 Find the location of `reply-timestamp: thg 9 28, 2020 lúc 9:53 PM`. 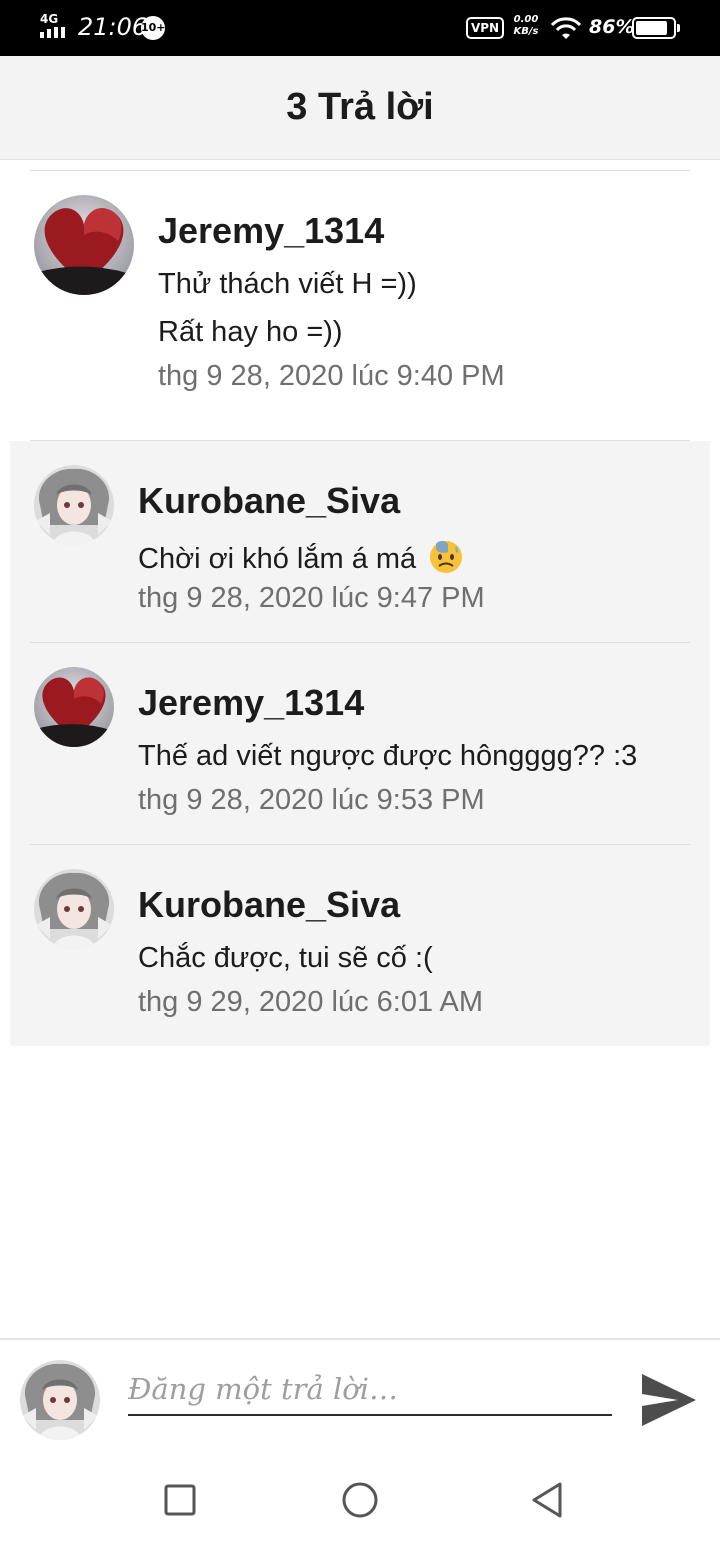

reply-timestamp: thg 9 28, 2020 lúc 9:53 PM is located at coordinates (311, 800).